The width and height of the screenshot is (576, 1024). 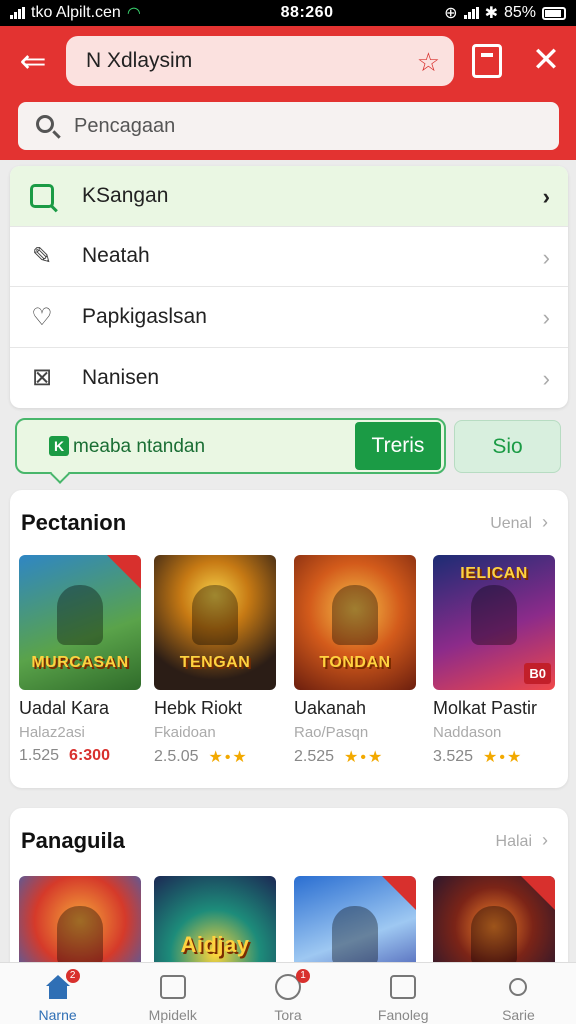 What do you see at coordinates (507, 446) in the screenshot?
I see `secondary-button: Sio` at bounding box center [507, 446].